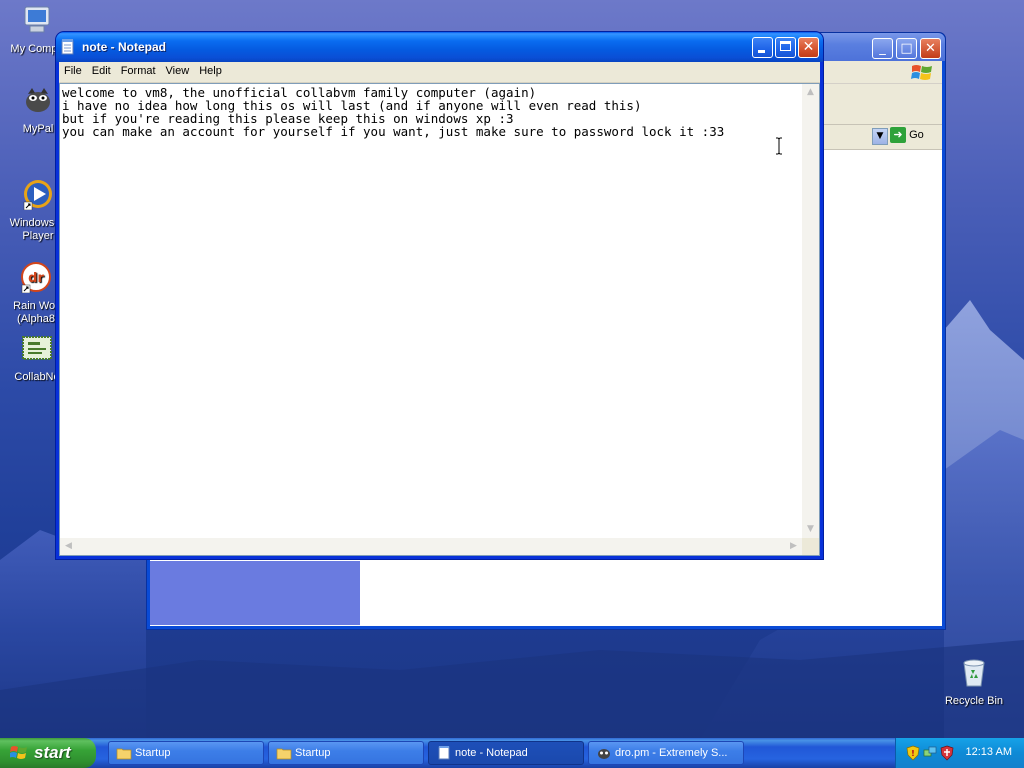  I want to click on horizontal-scrollbar: ◀ ▶, so click(431, 546).